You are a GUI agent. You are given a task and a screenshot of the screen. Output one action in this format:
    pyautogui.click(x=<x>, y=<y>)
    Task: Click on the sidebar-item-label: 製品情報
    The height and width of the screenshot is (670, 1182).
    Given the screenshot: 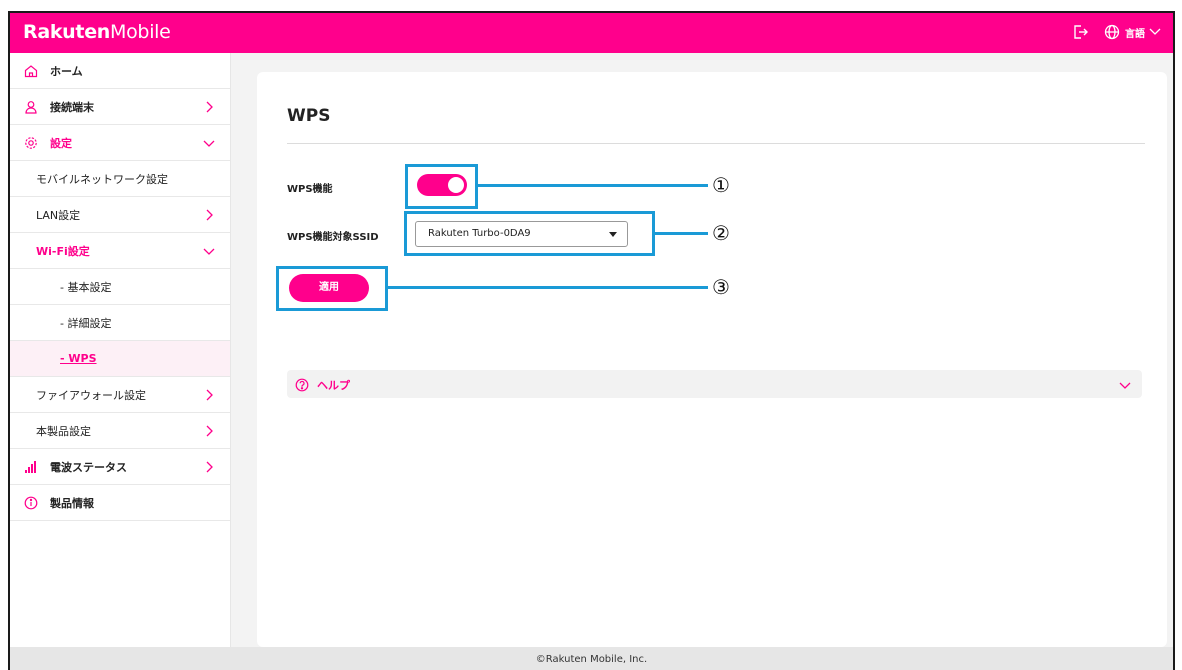 What is the action you would take?
    pyautogui.click(x=72, y=503)
    